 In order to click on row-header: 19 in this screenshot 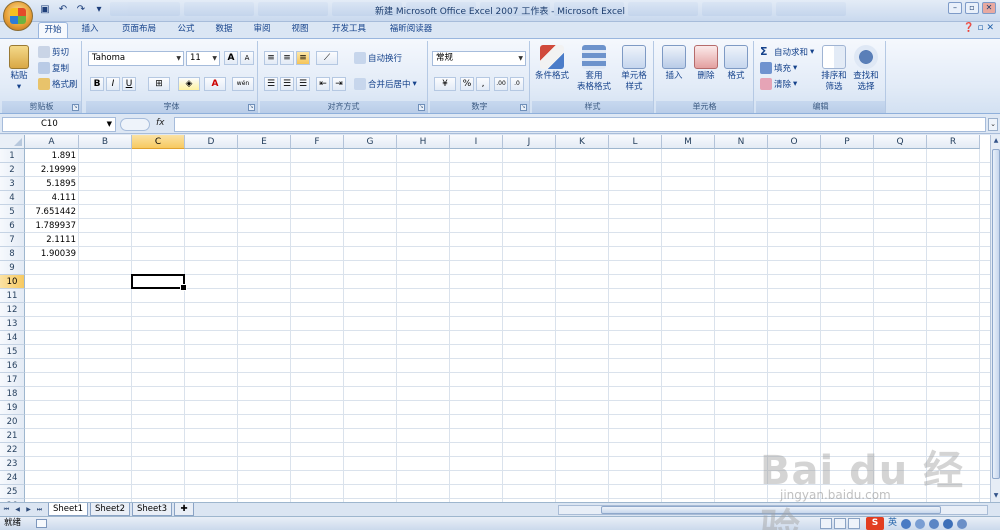, I will do `click(12, 408)`.